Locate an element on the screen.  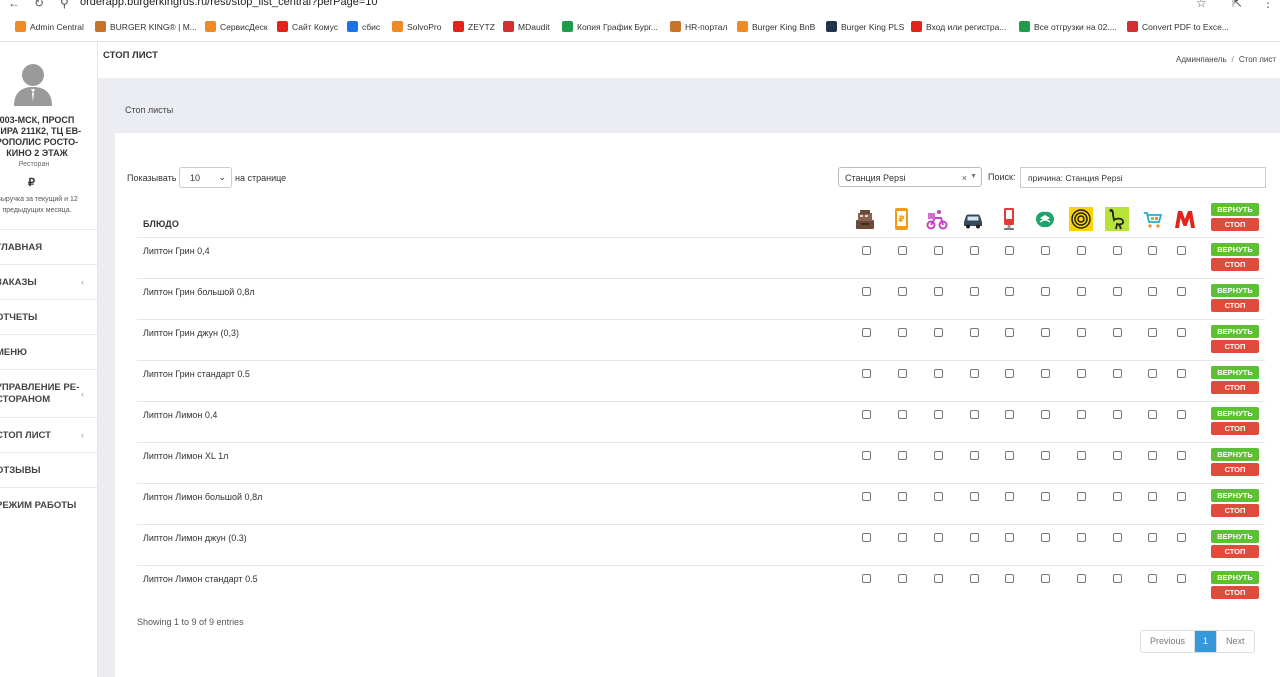
search-input is located at coordinates (1143, 177).